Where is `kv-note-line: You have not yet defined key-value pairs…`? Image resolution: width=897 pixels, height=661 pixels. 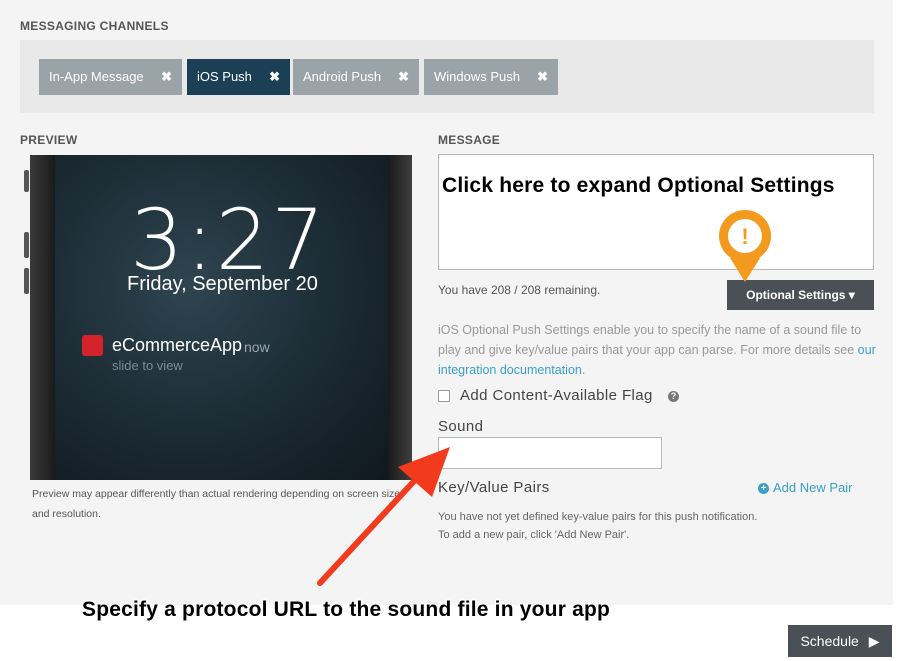
kv-note-line: You have not yet defined key-value pairs… is located at coordinates (598, 517).